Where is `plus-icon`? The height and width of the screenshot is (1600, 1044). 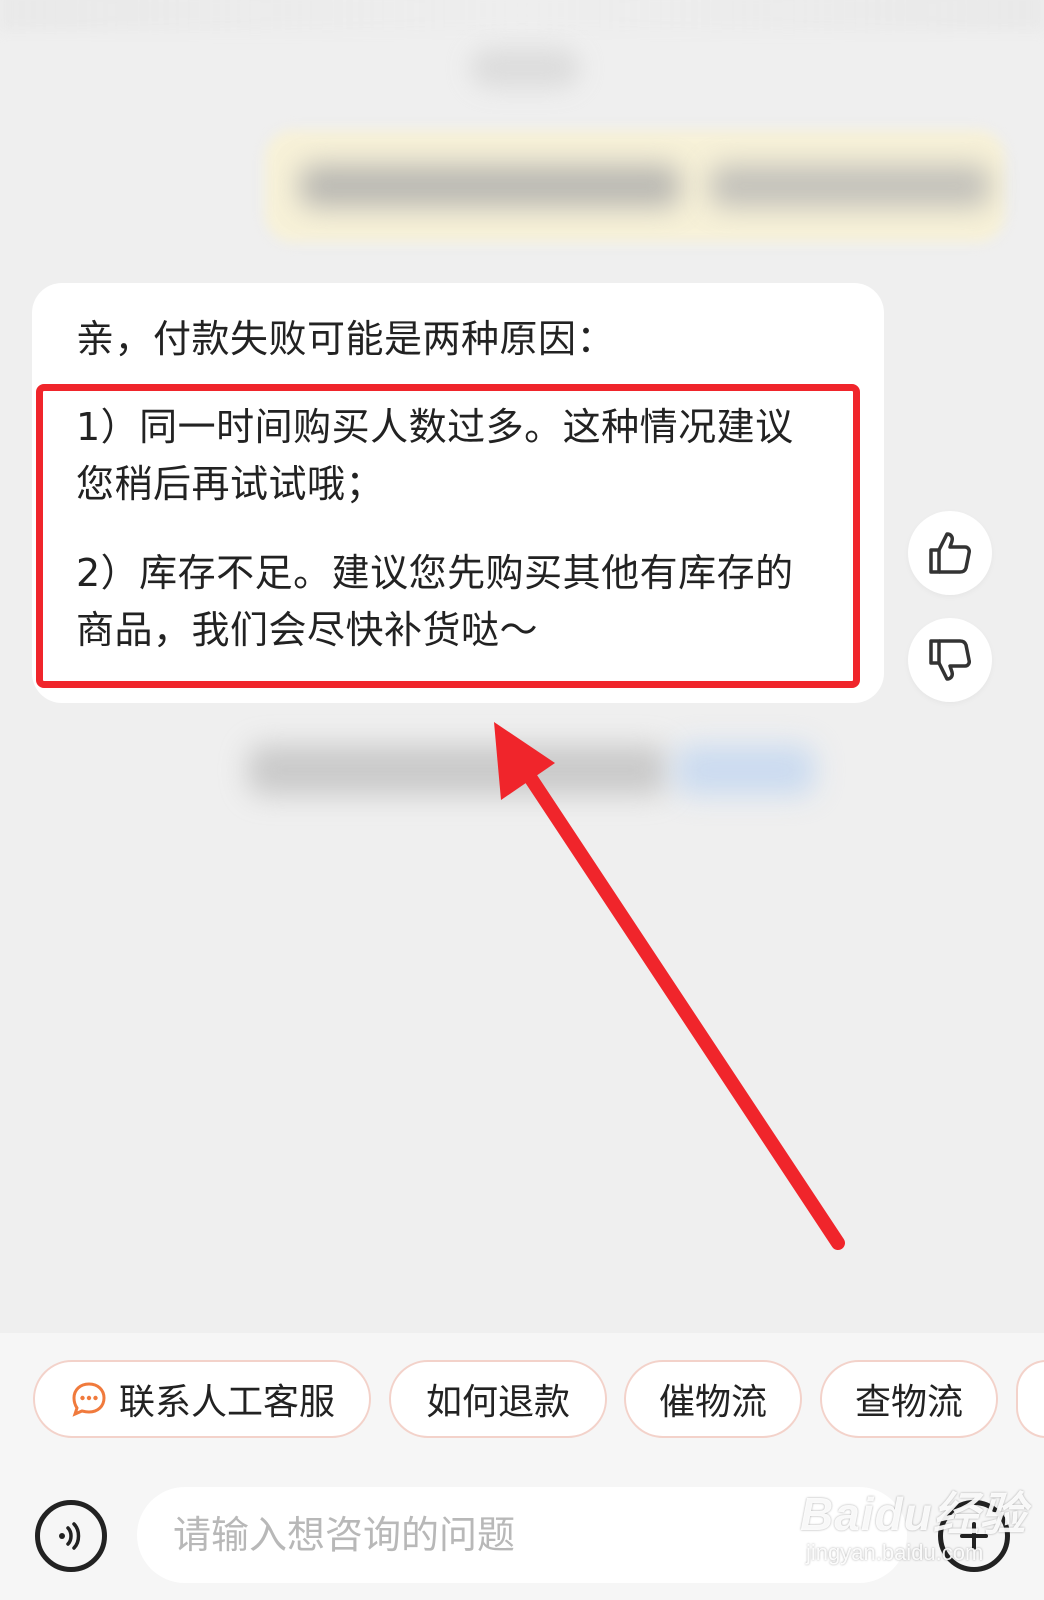 plus-icon is located at coordinates (974, 1536).